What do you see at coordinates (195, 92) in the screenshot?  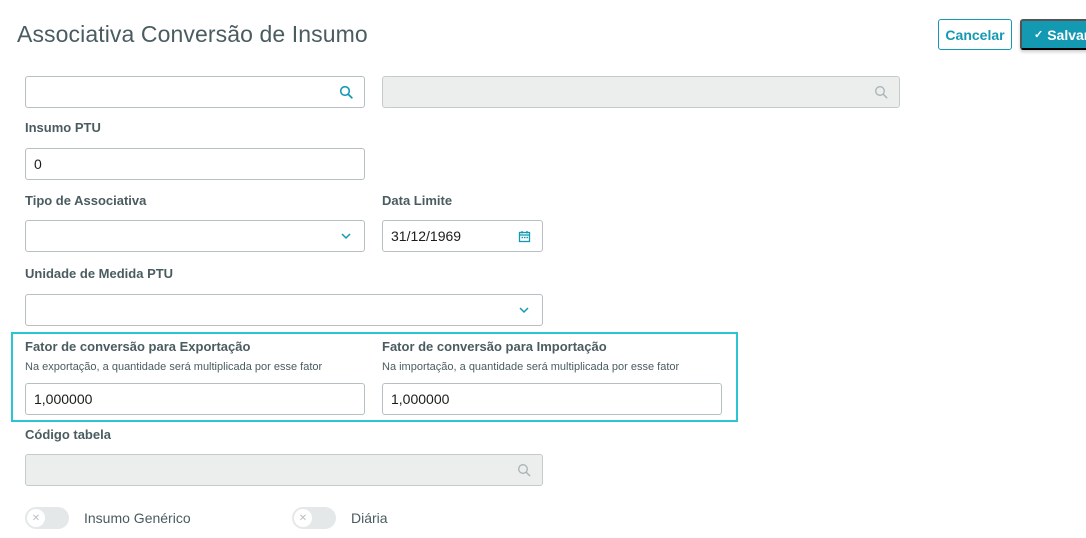 I see `insumo-code-input` at bounding box center [195, 92].